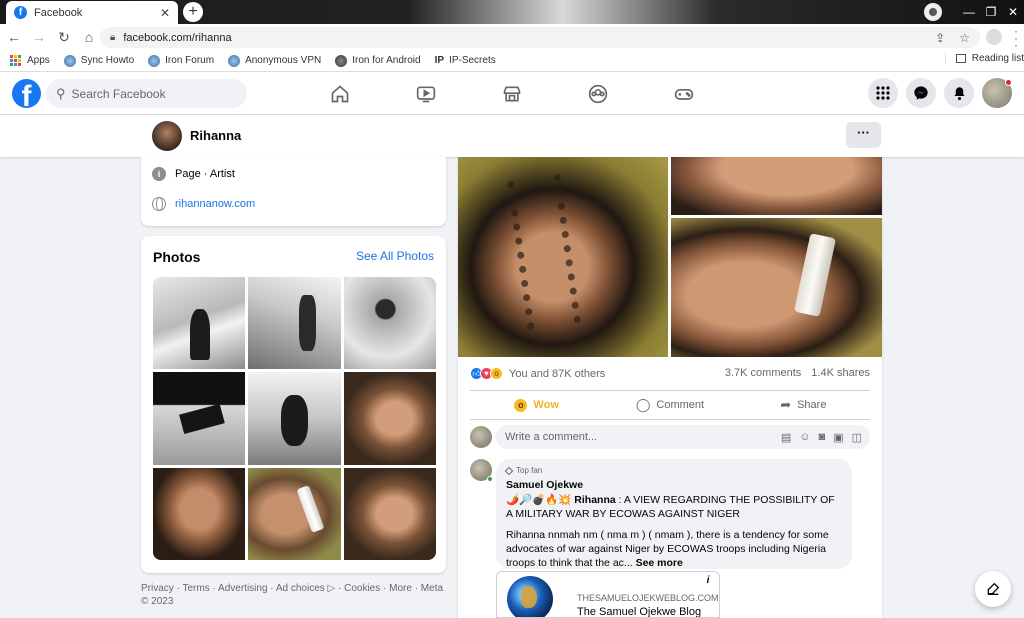  I want to click on search-bar: ⚲, so click(146, 93).